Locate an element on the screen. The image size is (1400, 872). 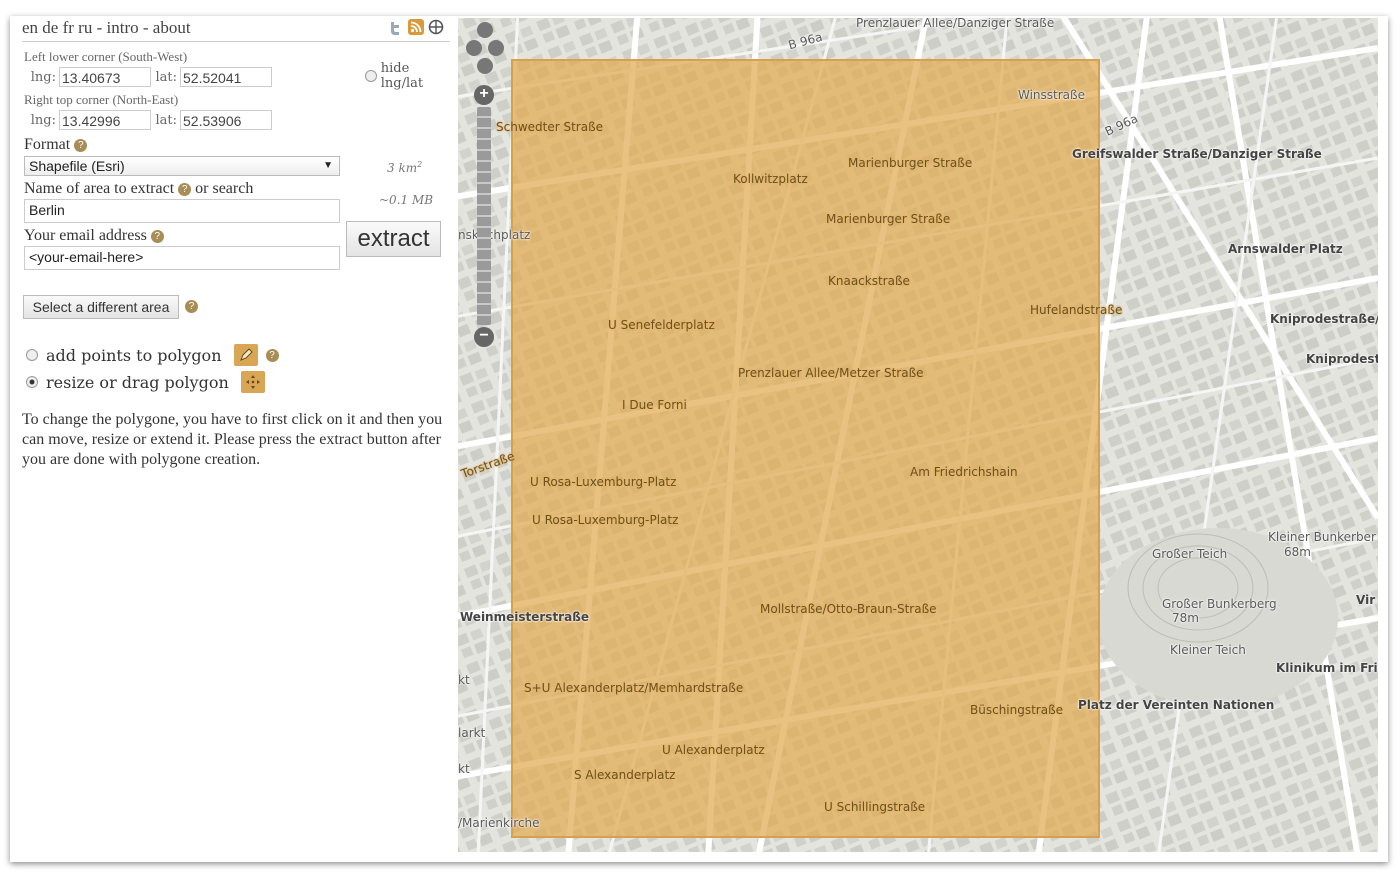
pan-left-button is located at coordinates (474, 48).